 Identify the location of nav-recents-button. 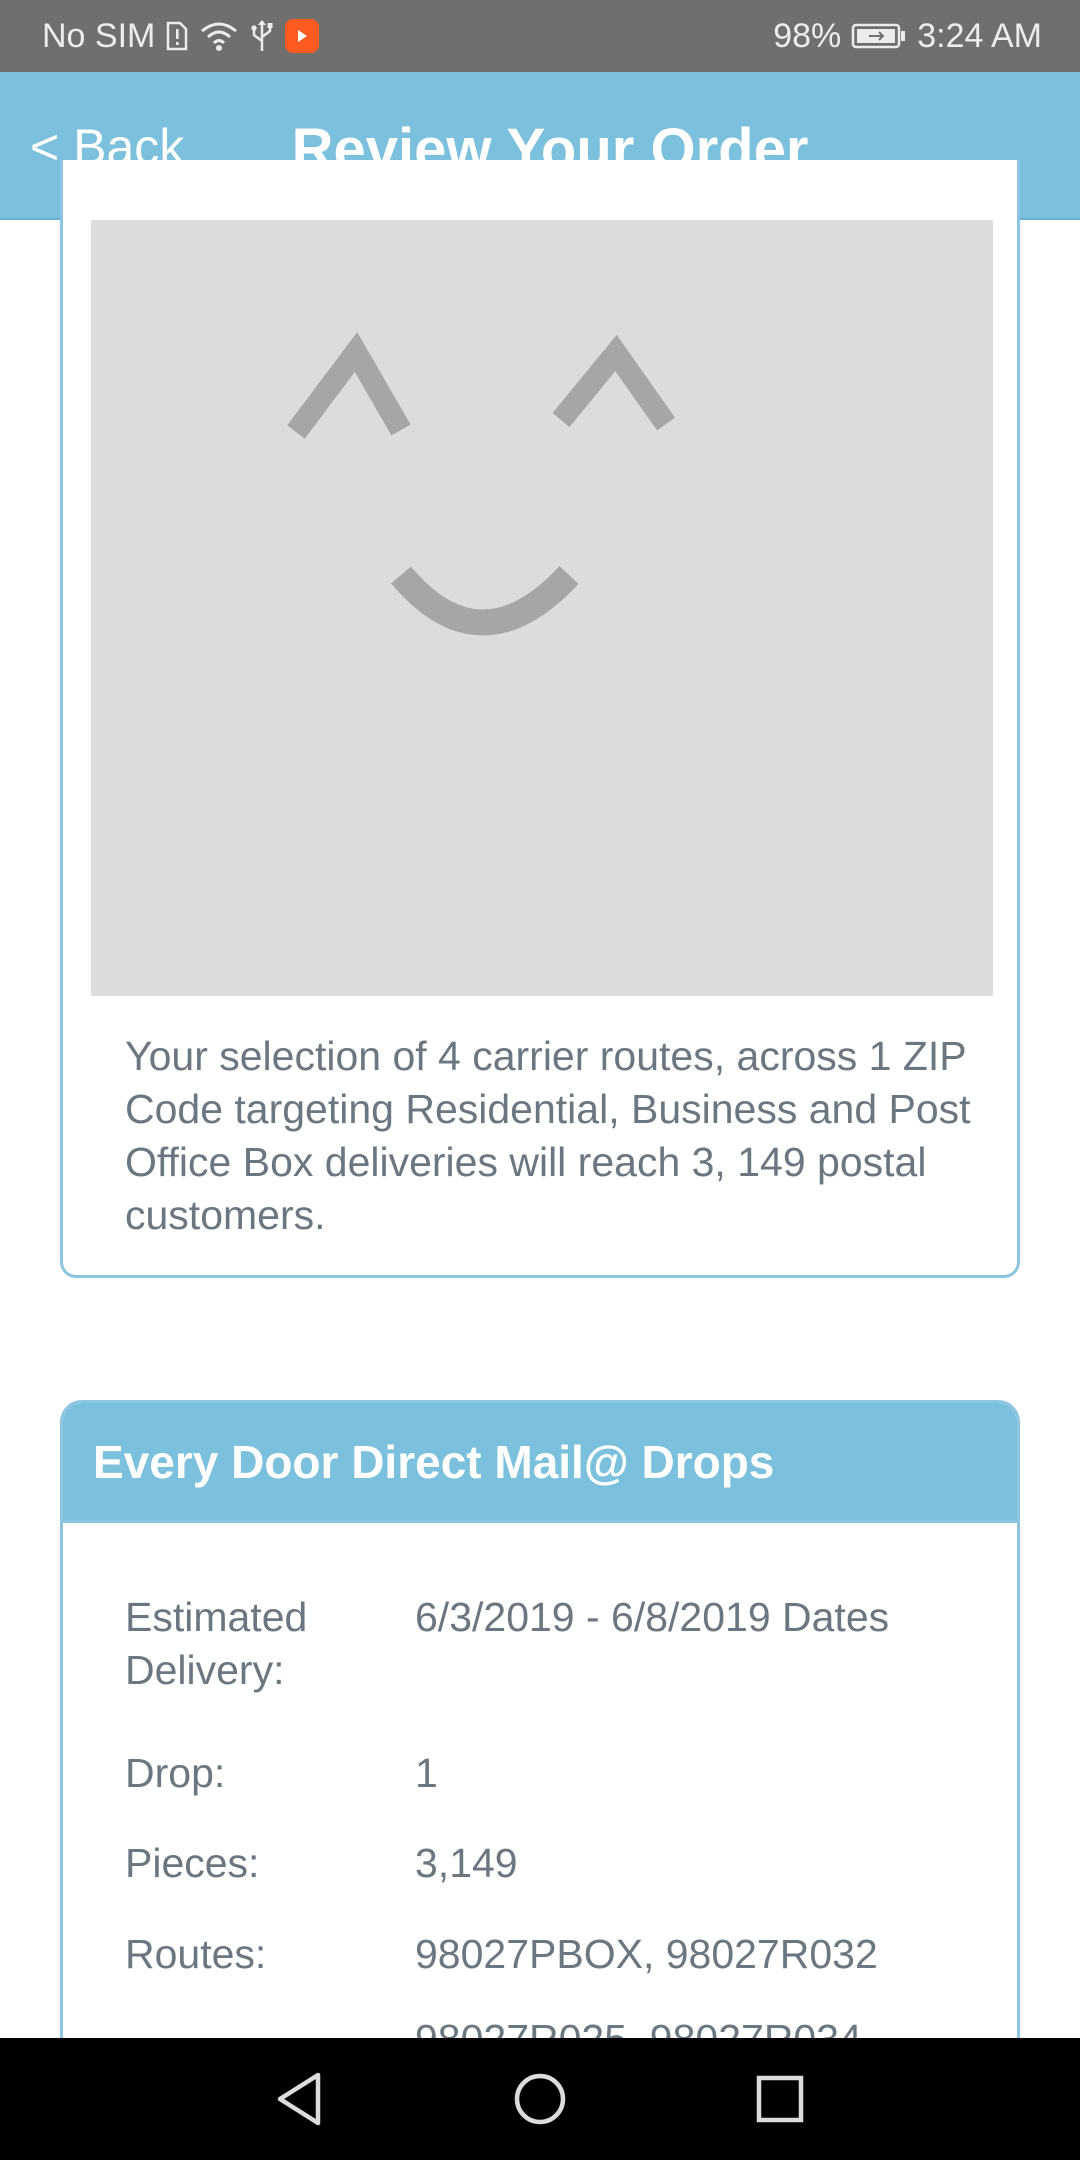
(780, 2099).